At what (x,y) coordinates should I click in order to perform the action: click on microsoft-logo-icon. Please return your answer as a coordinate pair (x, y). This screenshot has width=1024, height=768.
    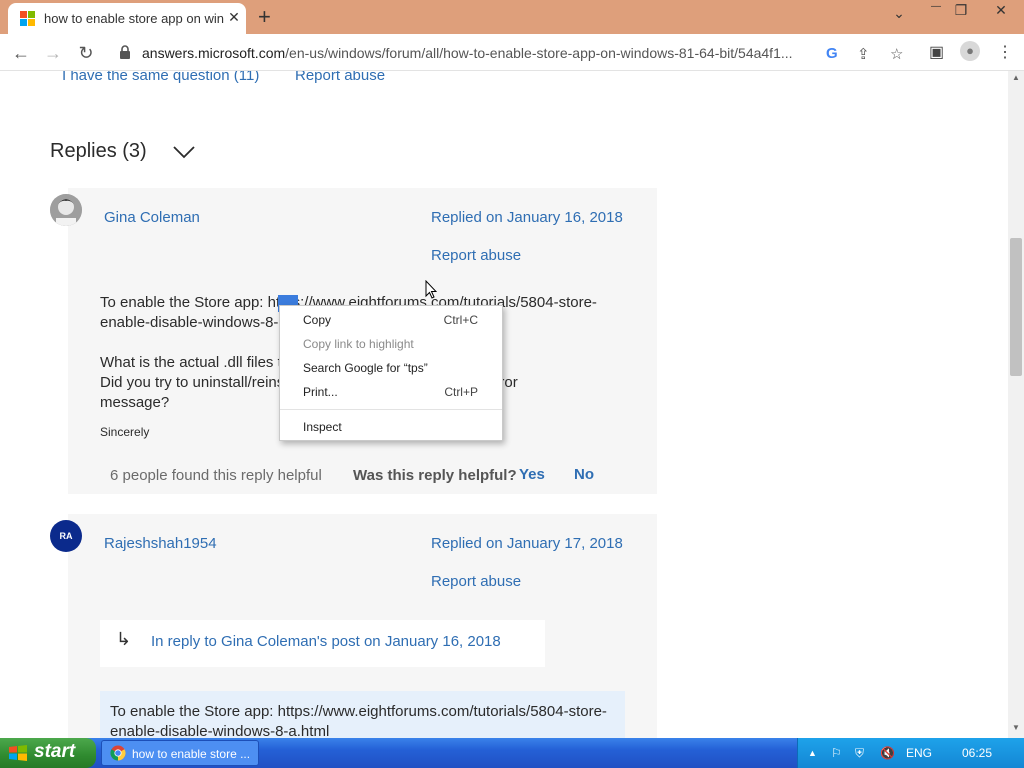
    Looking at the image, I should click on (28, 19).